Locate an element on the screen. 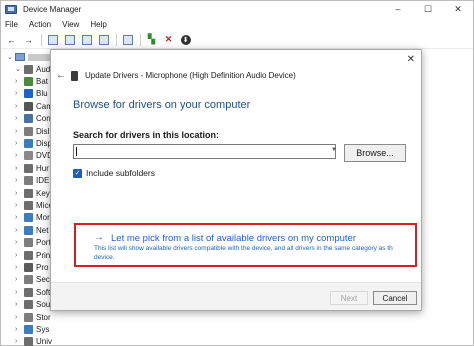 Image resolution: width=474 pixels, height=346 pixels. tree-item: › Univ is located at coordinates (33, 341).